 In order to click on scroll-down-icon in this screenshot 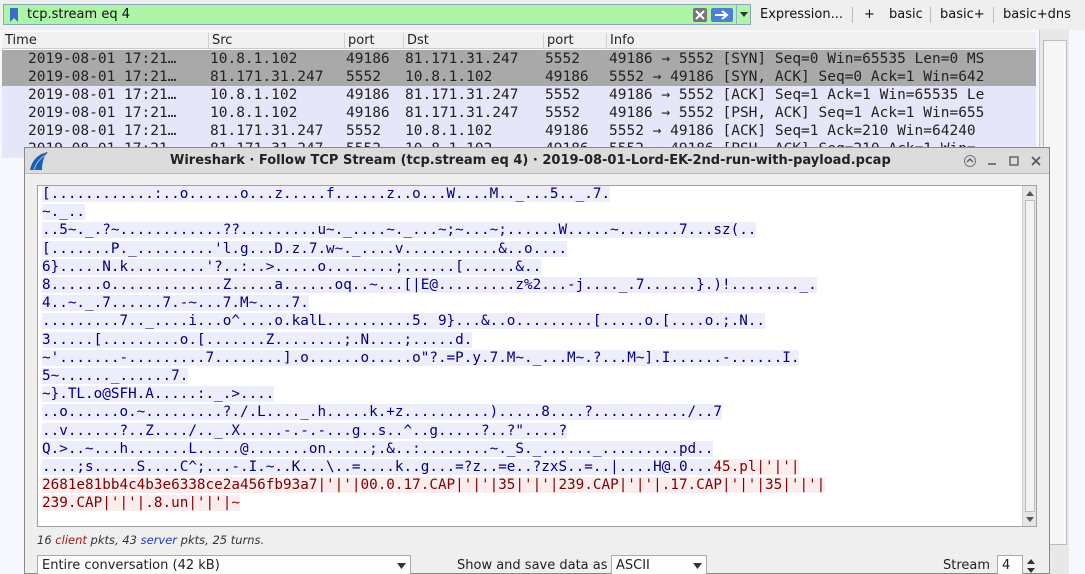, I will do `click(1029, 519)`.